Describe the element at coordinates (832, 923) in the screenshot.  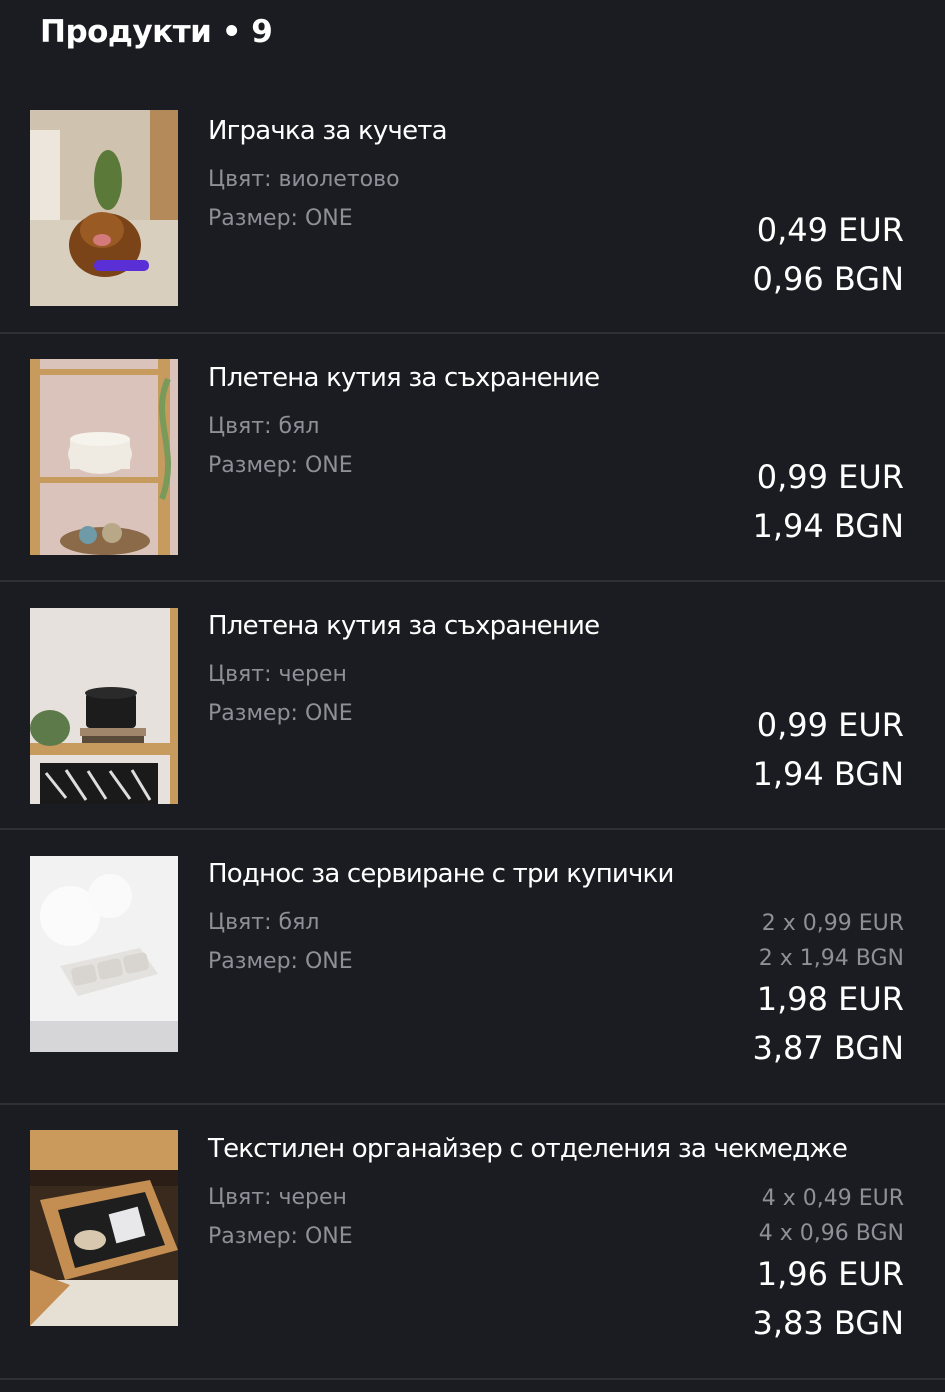
I see `unit-price-eur: 2 x 0,99 EUR` at that location.